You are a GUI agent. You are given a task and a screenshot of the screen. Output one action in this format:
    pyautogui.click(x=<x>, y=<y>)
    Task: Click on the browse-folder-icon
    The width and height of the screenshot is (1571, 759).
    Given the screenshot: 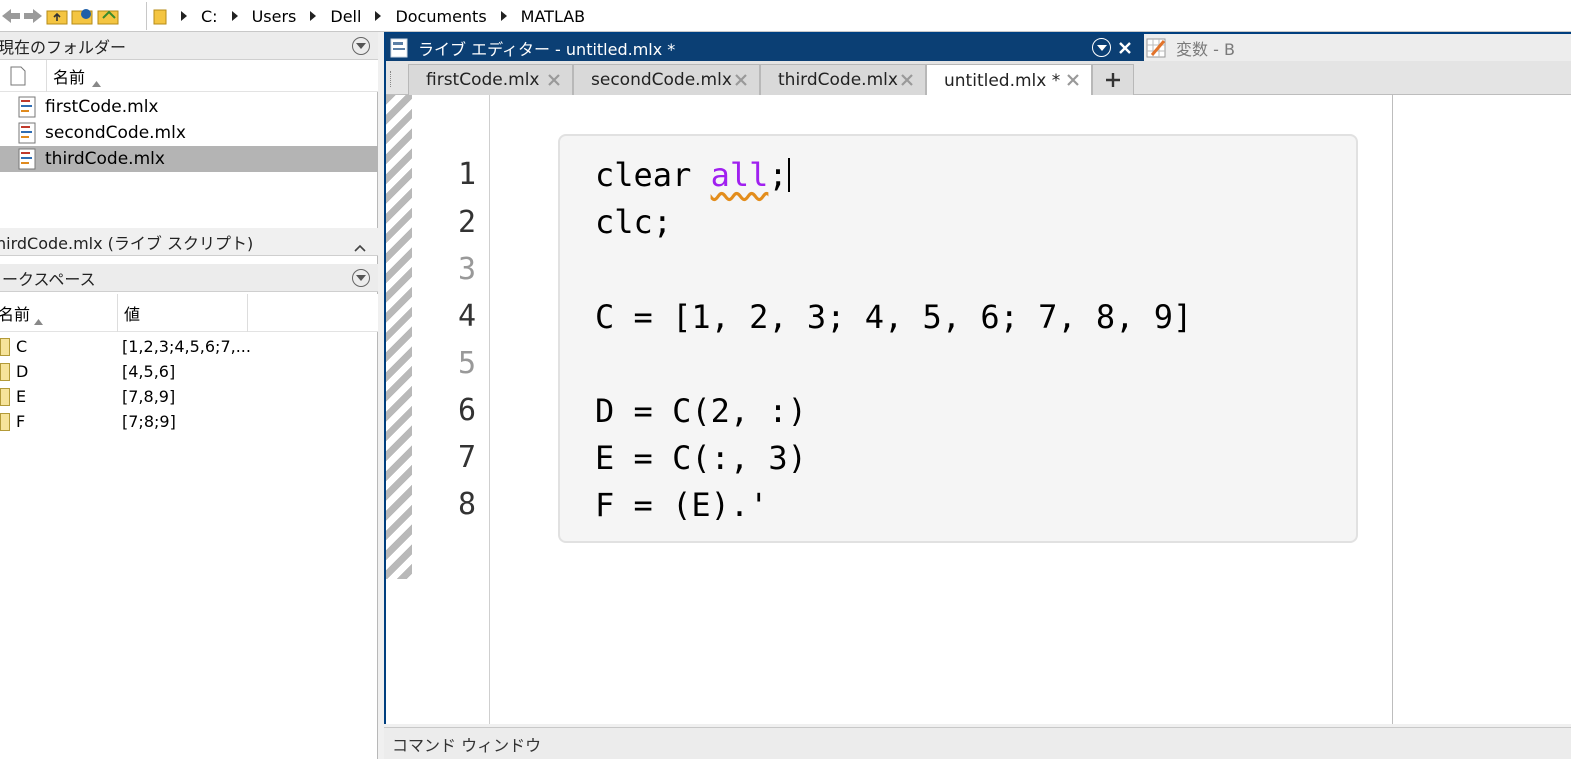 What is the action you would take?
    pyautogui.click(x=83, y=16)
    